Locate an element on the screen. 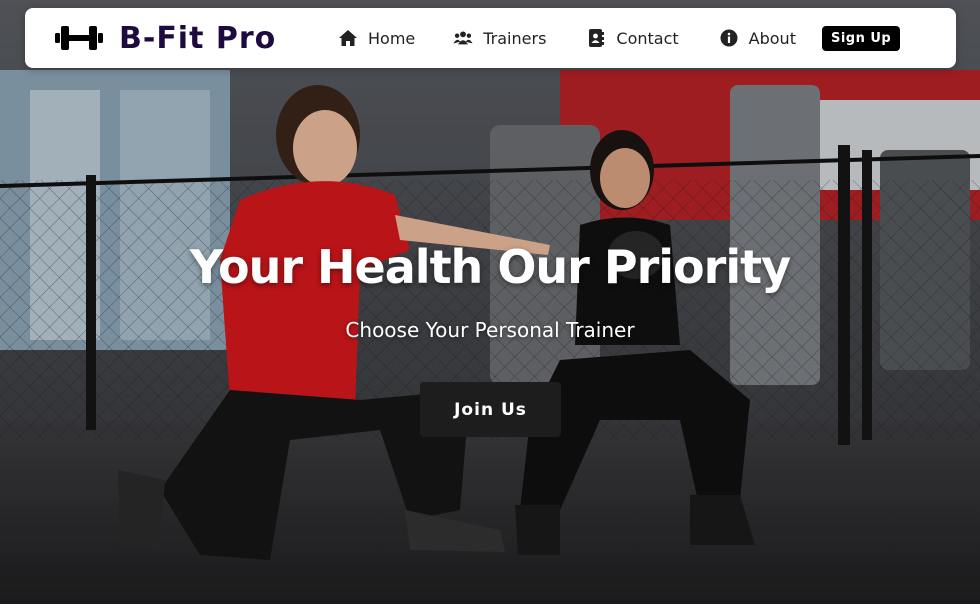  info-icon is located at coordinates (729, 38).